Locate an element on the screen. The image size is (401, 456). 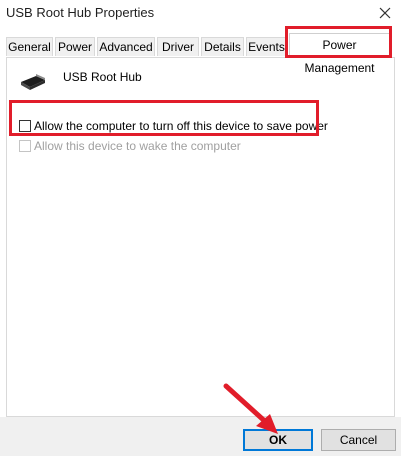
usb-connector-icon is located at coordinates (33, 82).